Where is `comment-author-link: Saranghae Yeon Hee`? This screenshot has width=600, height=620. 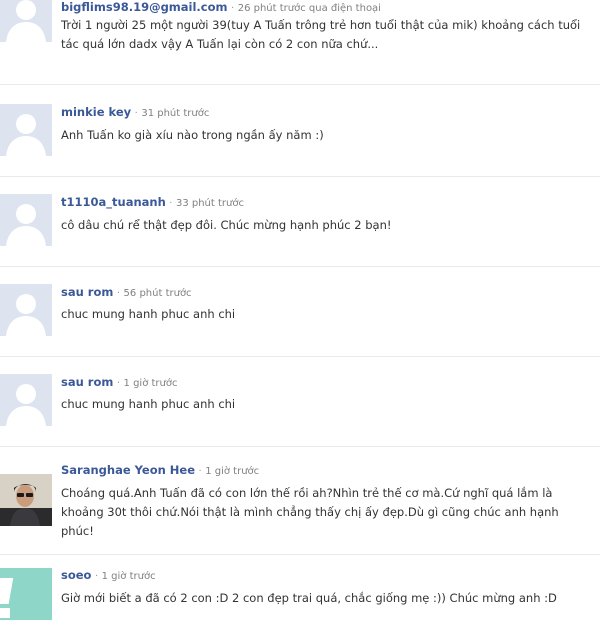
comment-author-link: Saranghae Yeon Hee is located at coordinates (128, 470).